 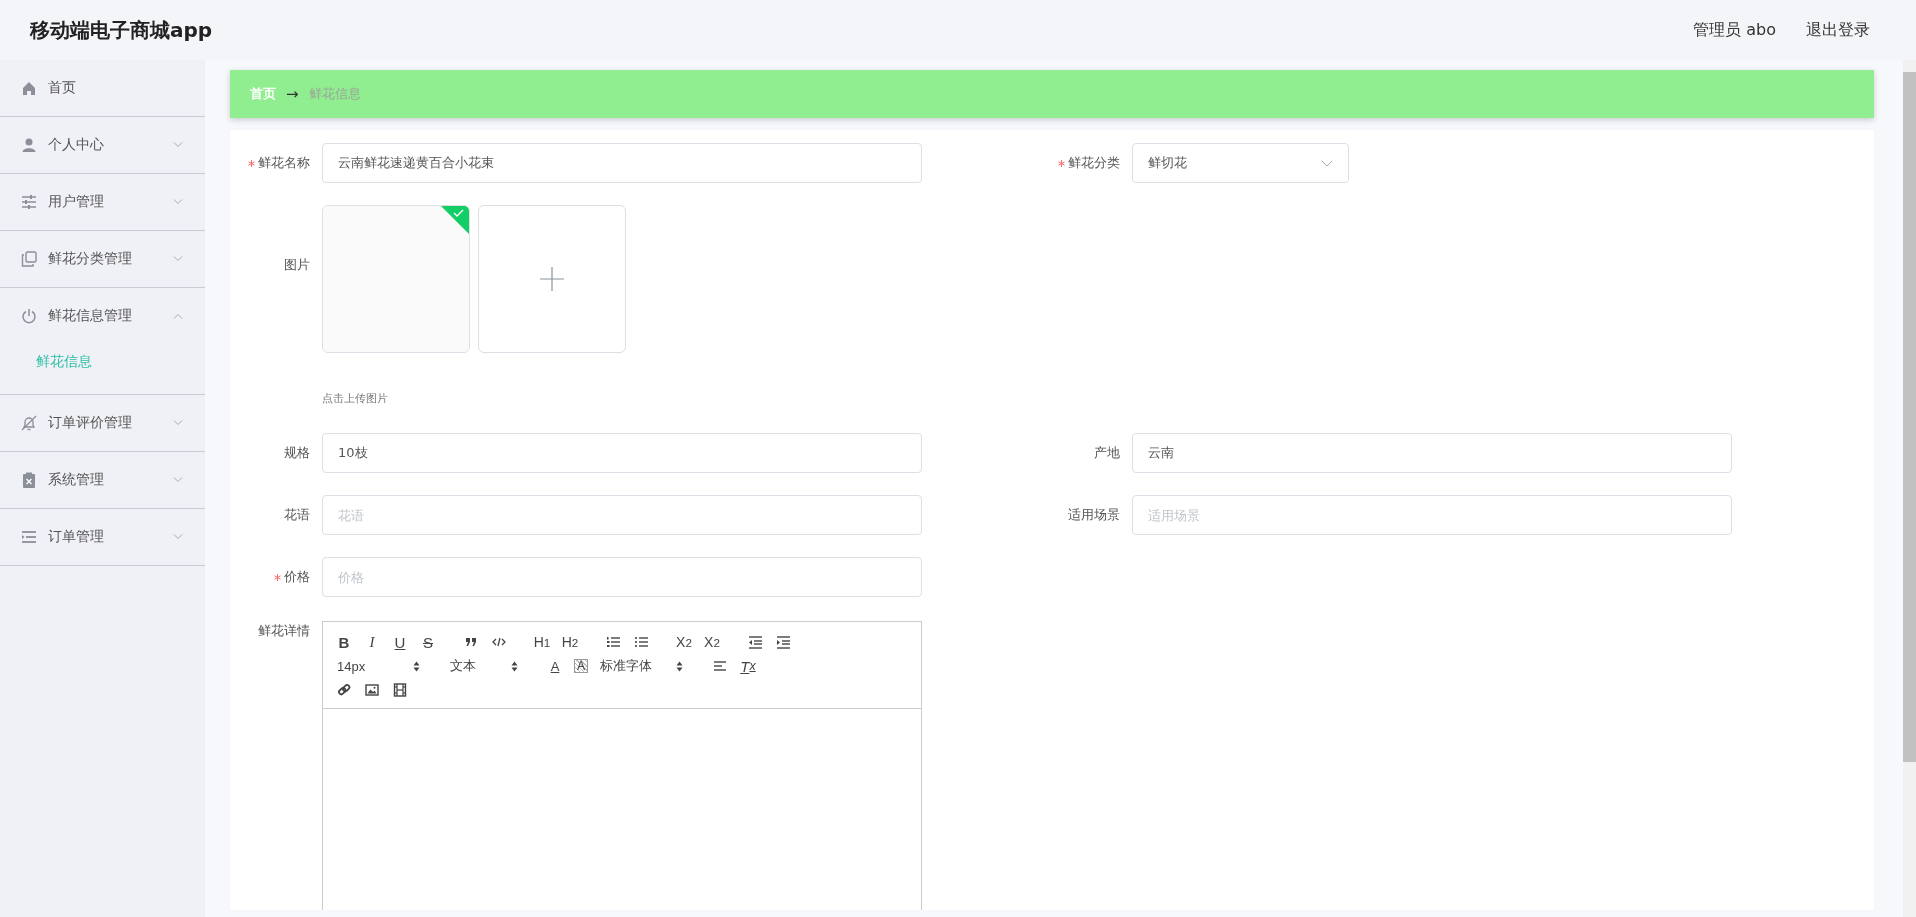 What do you see at coordinates (1240, 163) in the screenshot?
I see `select-field: 鲜切花` at bounding box center [1240, 163].